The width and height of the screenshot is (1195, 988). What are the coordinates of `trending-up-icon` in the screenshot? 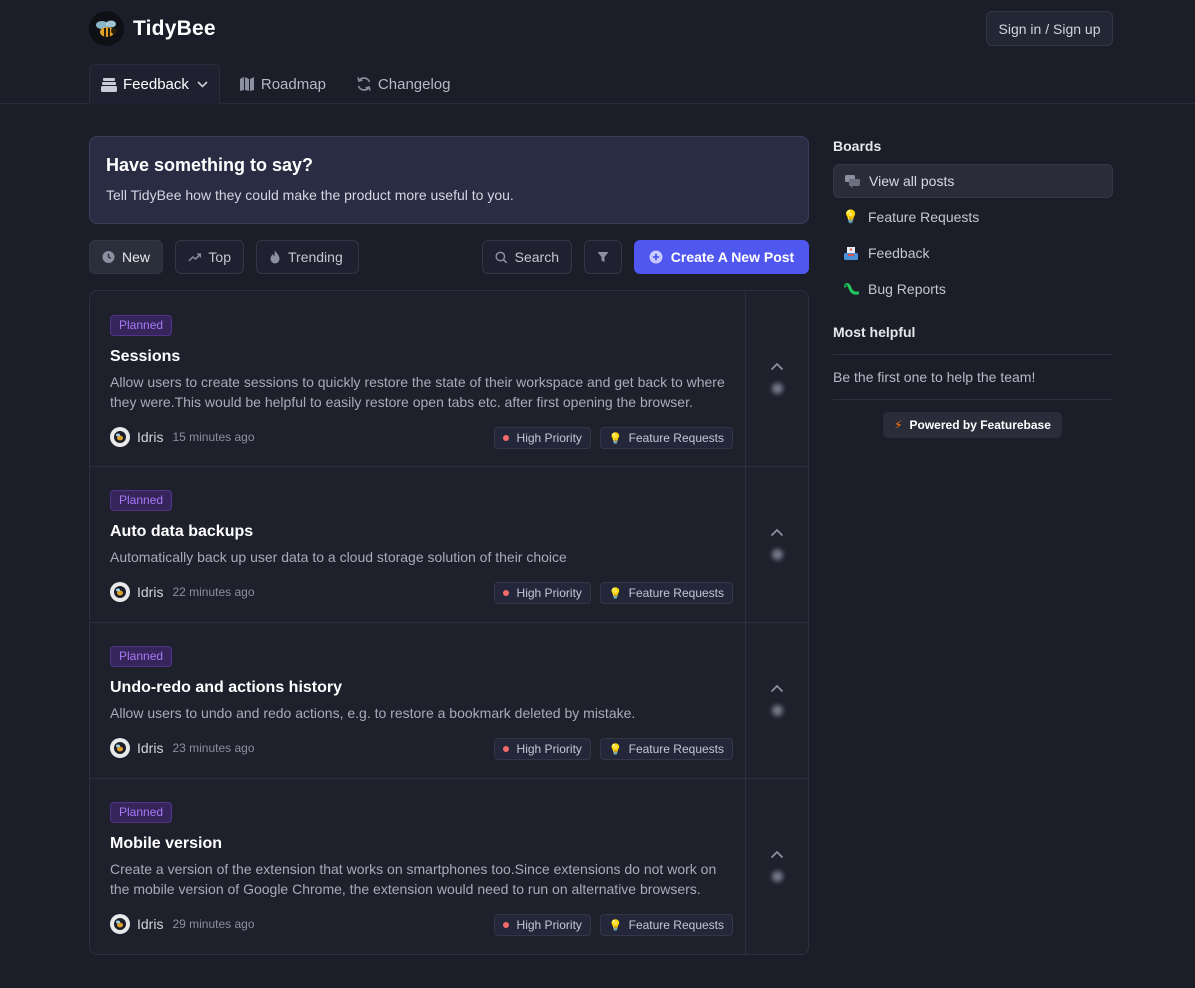 It's located at (195, 257).